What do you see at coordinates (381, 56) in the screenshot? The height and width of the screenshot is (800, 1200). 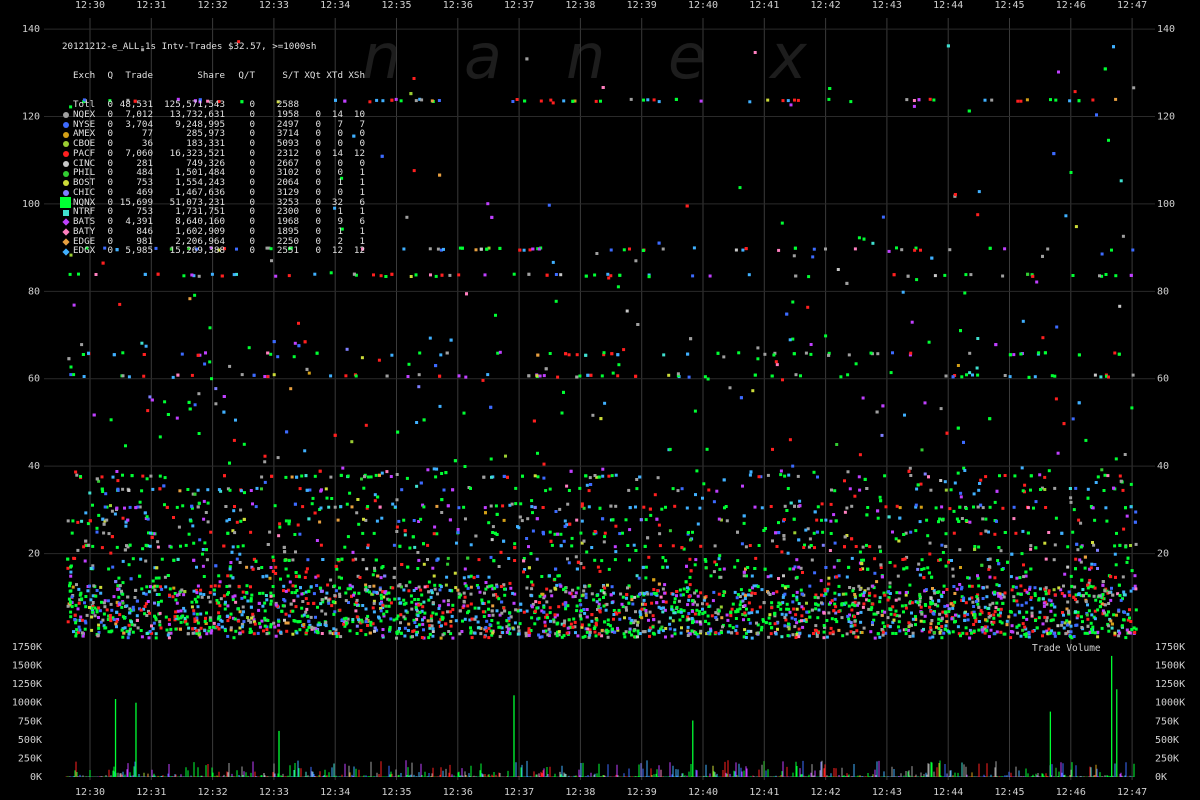 I see `watermark-letter: n` at bounding box center [381, 56].